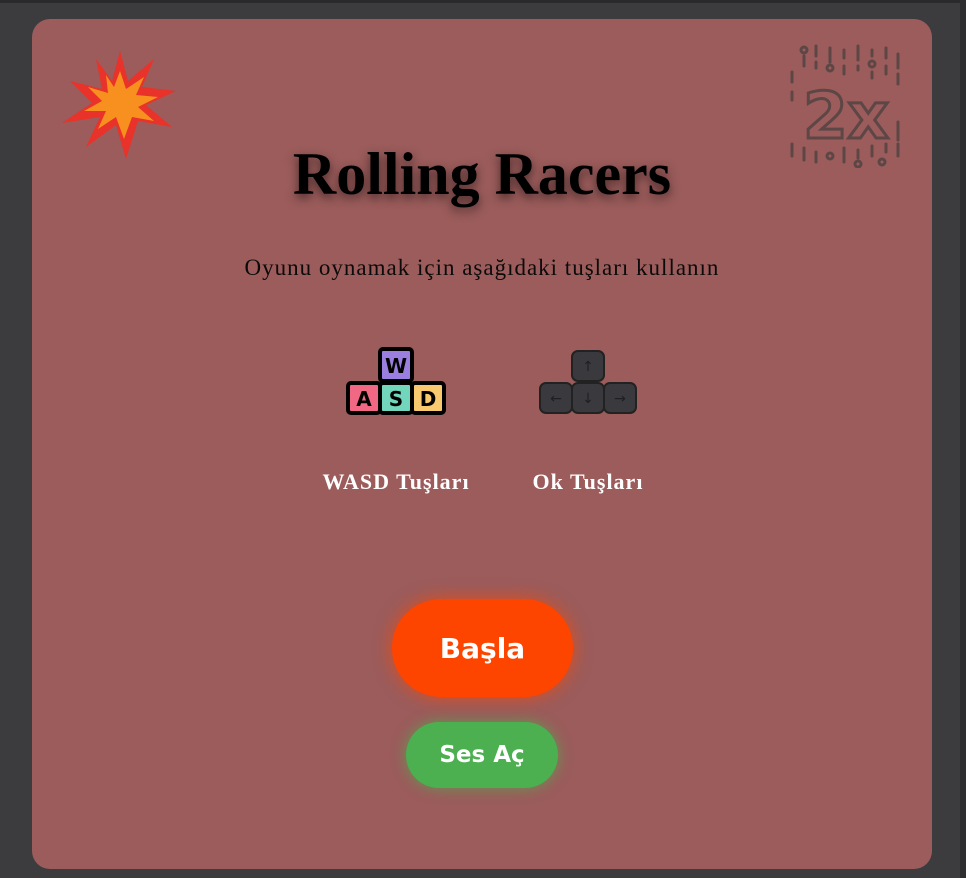  What do you see at coordinates (482, 648) in the screenshot?
I see `start-button: Başla` at bounding box center [482, 648].